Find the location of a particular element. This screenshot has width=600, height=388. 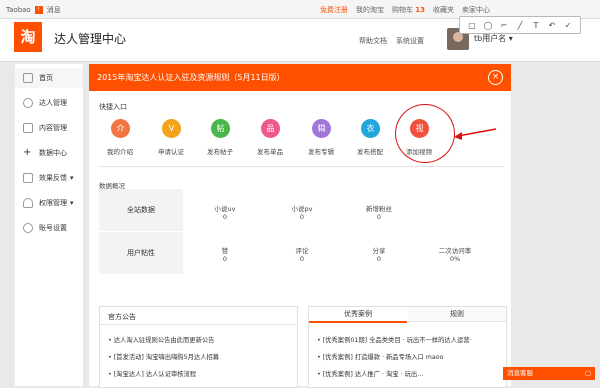

sidebar-item-data: + 数据中心 is located at coordinates (49, 153).